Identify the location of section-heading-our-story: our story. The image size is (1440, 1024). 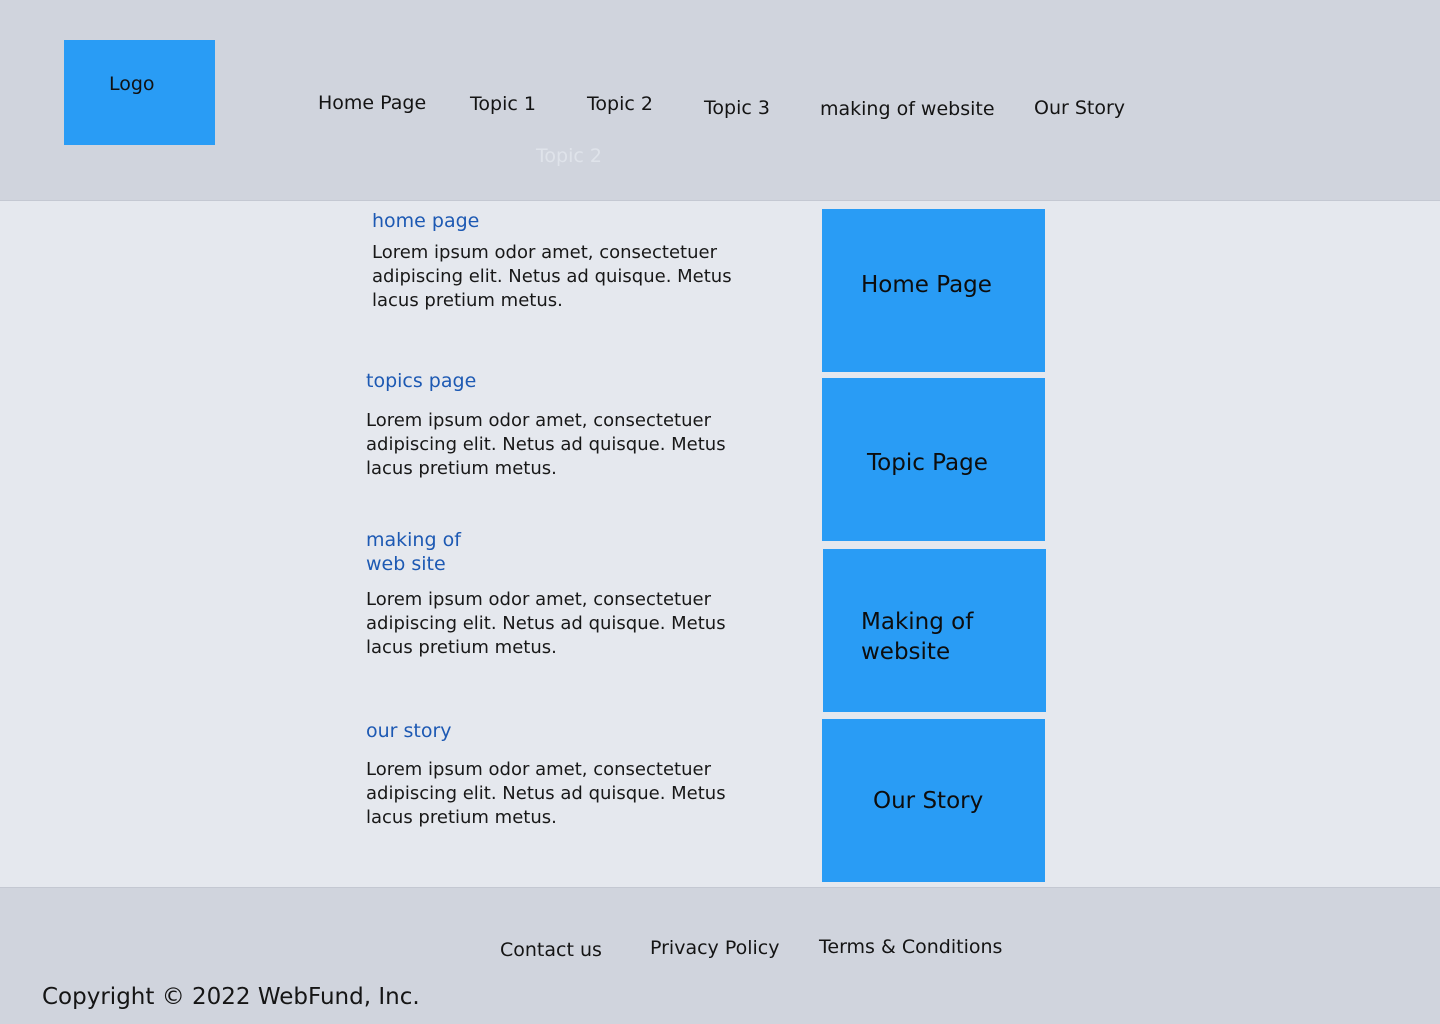
(409, 731).